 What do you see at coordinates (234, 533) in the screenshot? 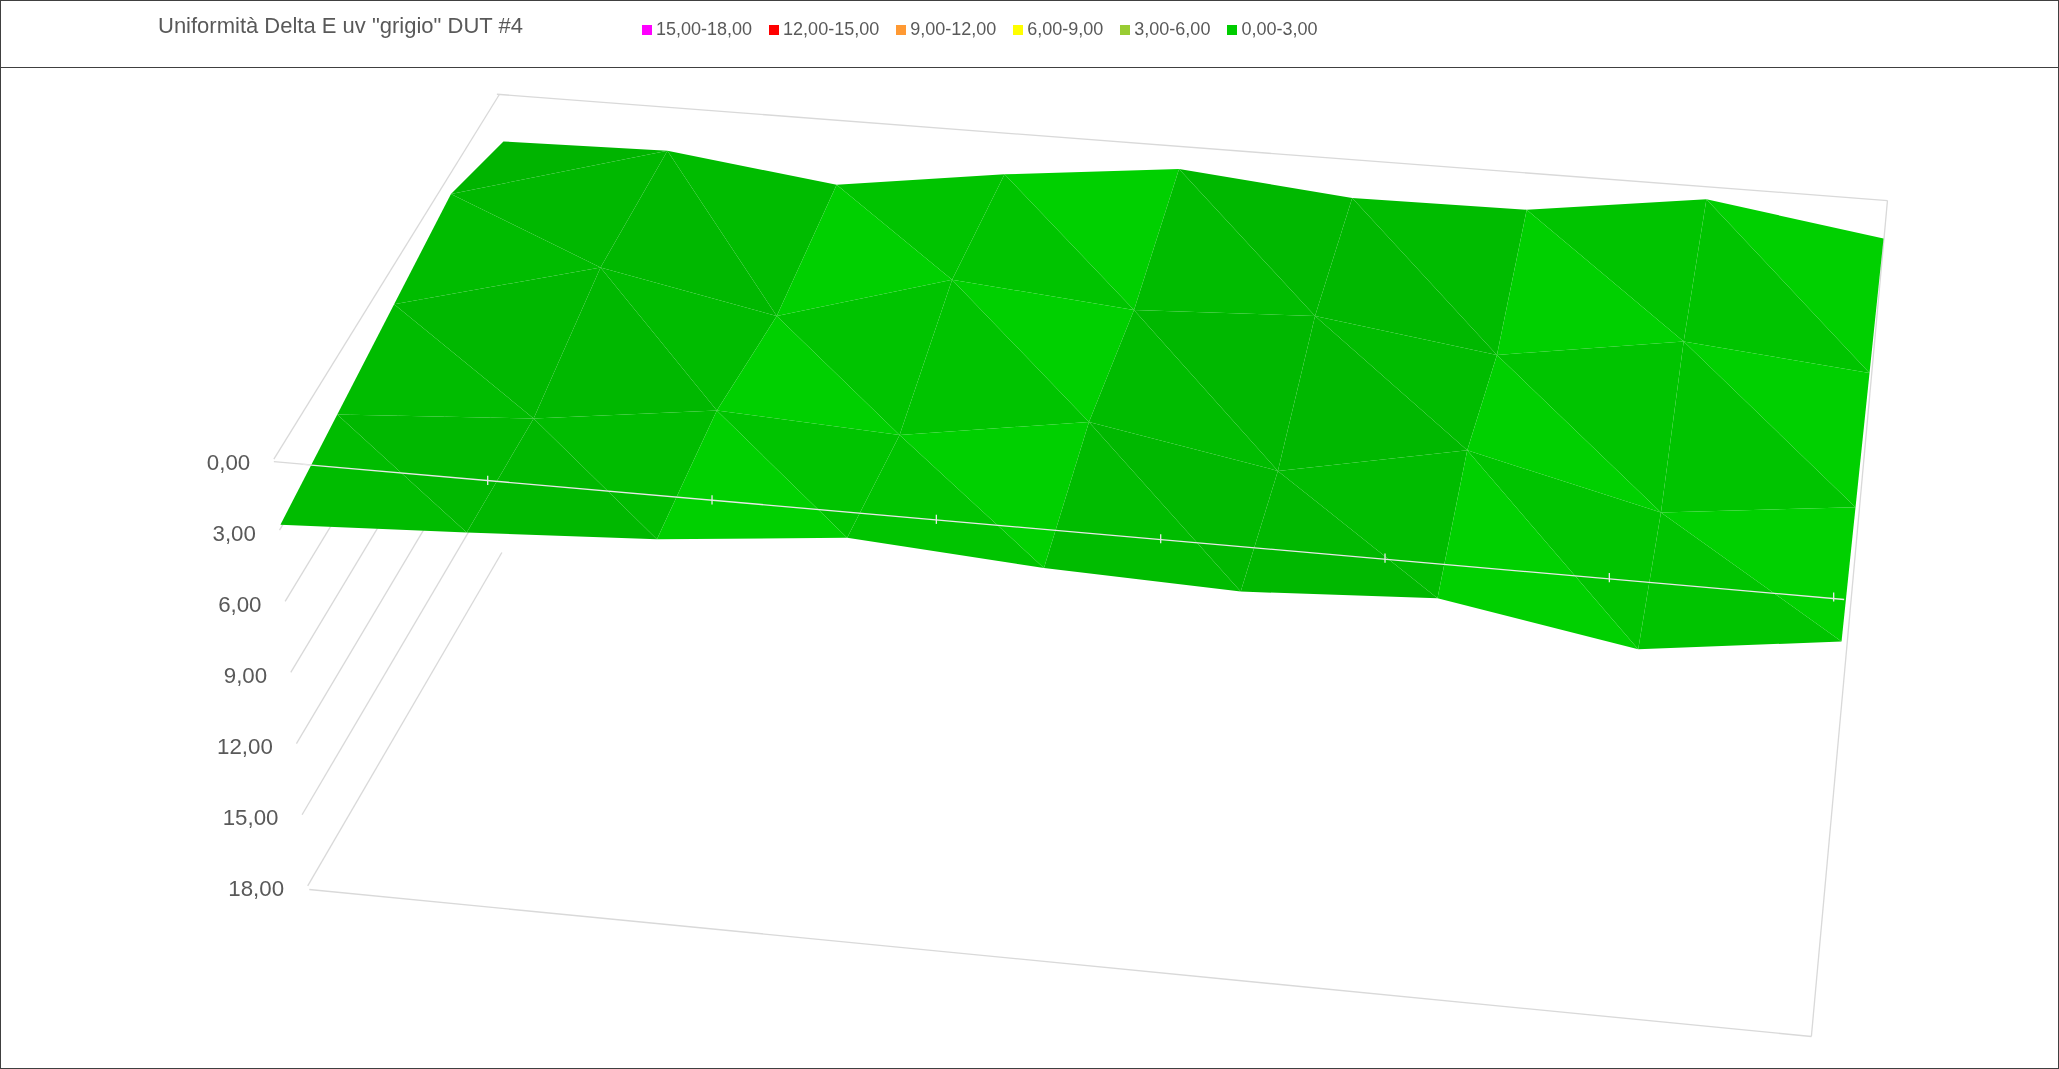
I see `axis-label: 3,00` at bounding box center [234, 533].